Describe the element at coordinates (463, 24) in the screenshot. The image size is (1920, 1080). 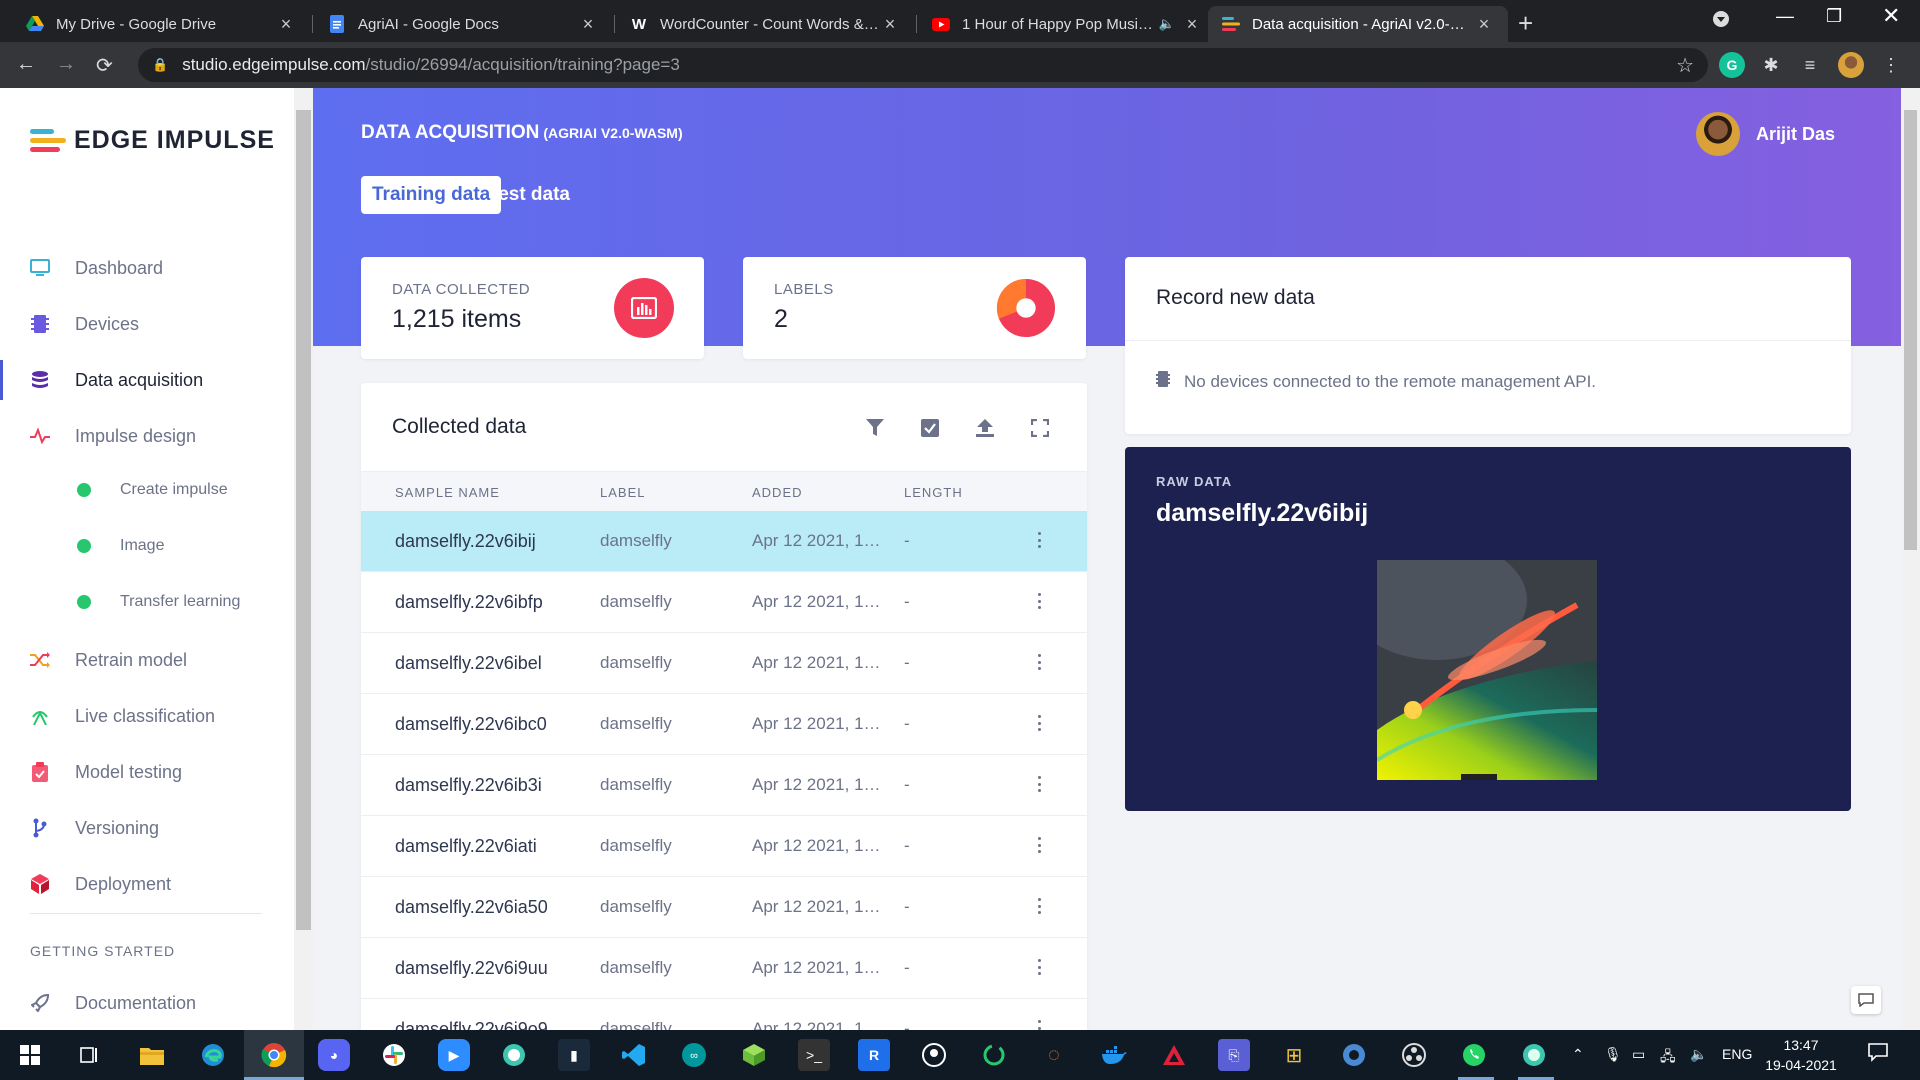
I see `tab-google-docs: AgriAI - Google Docs ×` at that location.